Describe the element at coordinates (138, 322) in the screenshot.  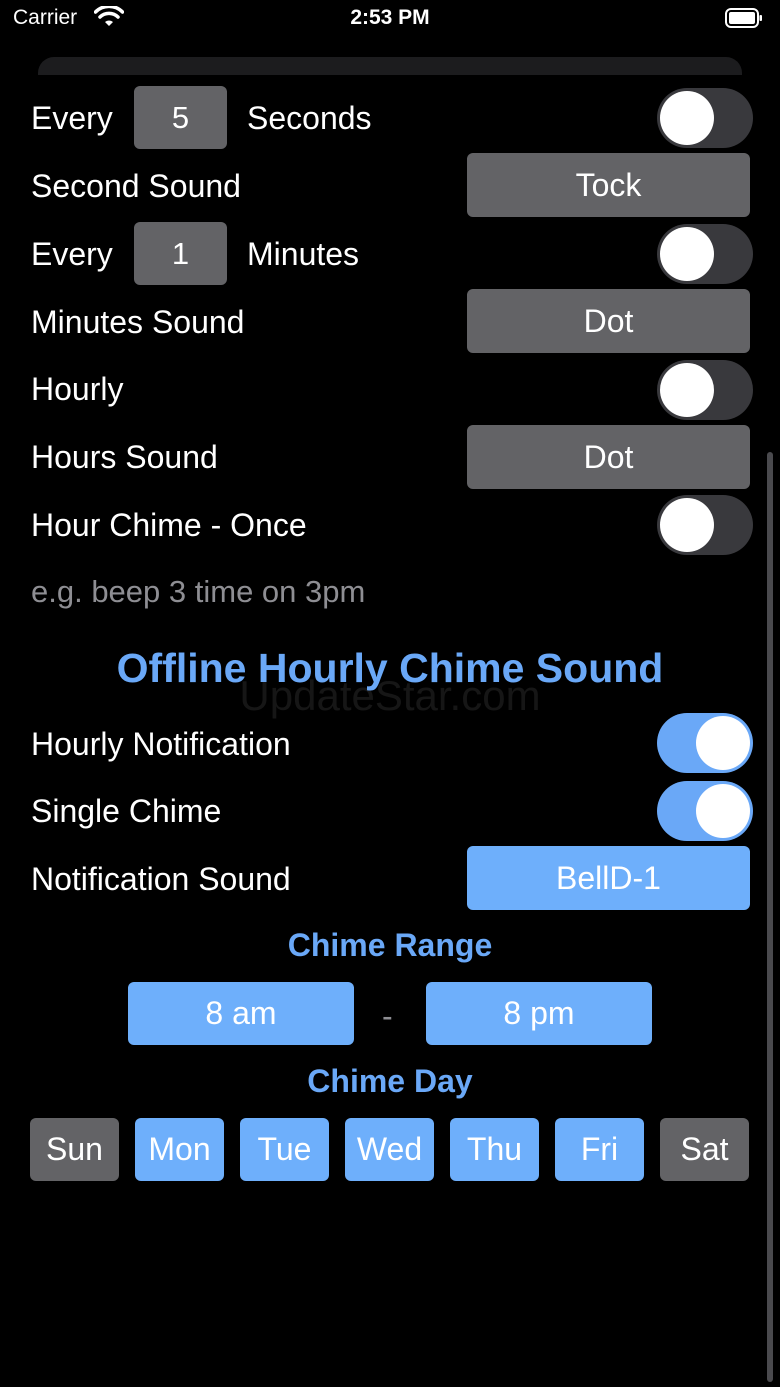
I see `minutes-sound-label: Minutes Sound` at that location.